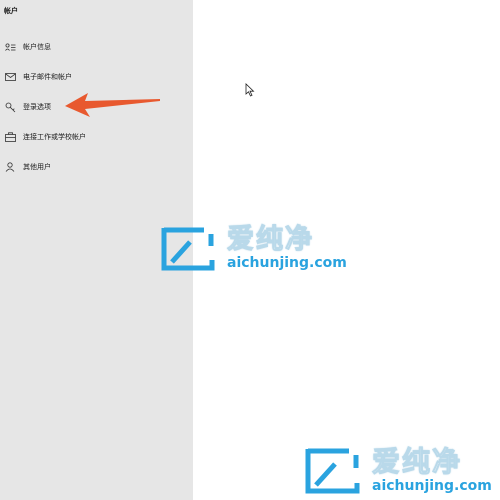 The image size is (500, 500). What do you see at coordinates (10, 137) in the screenshot?
I see `briefcase-icon` at bounding box center [10, 137].